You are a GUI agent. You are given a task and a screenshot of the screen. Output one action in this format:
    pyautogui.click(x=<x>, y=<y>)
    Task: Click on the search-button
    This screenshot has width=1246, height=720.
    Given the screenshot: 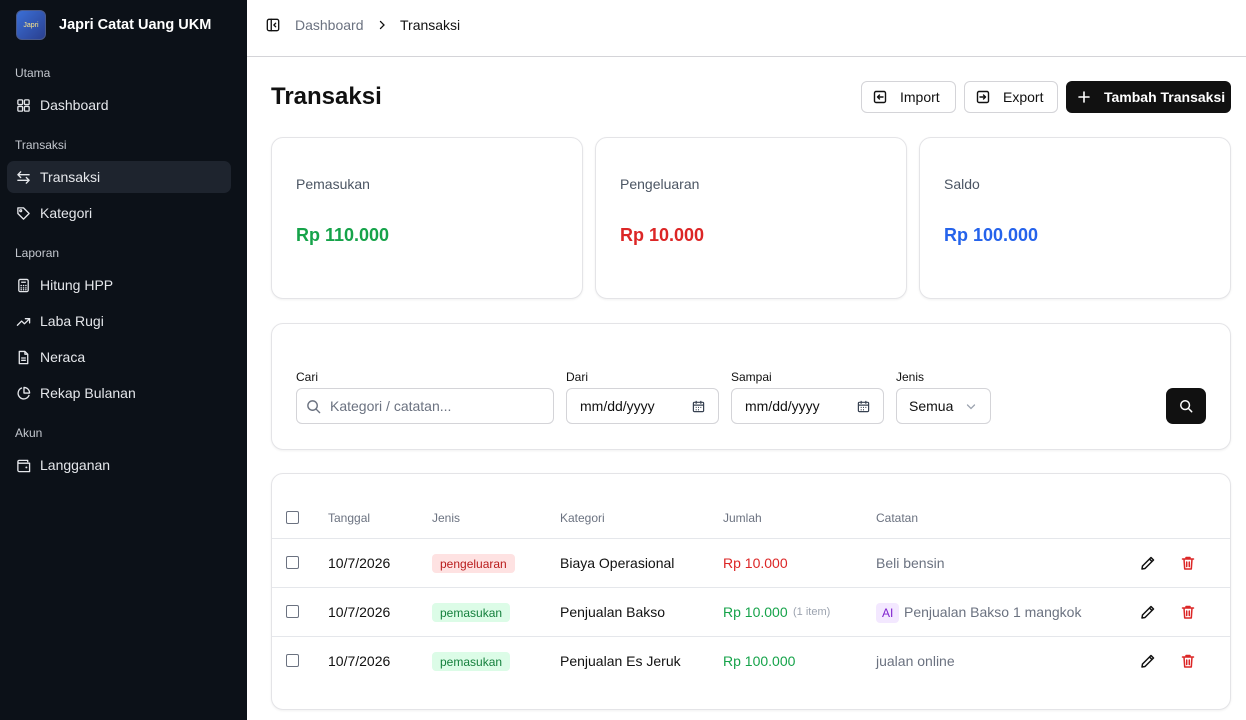 What is the action you would take?
    pyautogui.click(x=1186, y=406)
    